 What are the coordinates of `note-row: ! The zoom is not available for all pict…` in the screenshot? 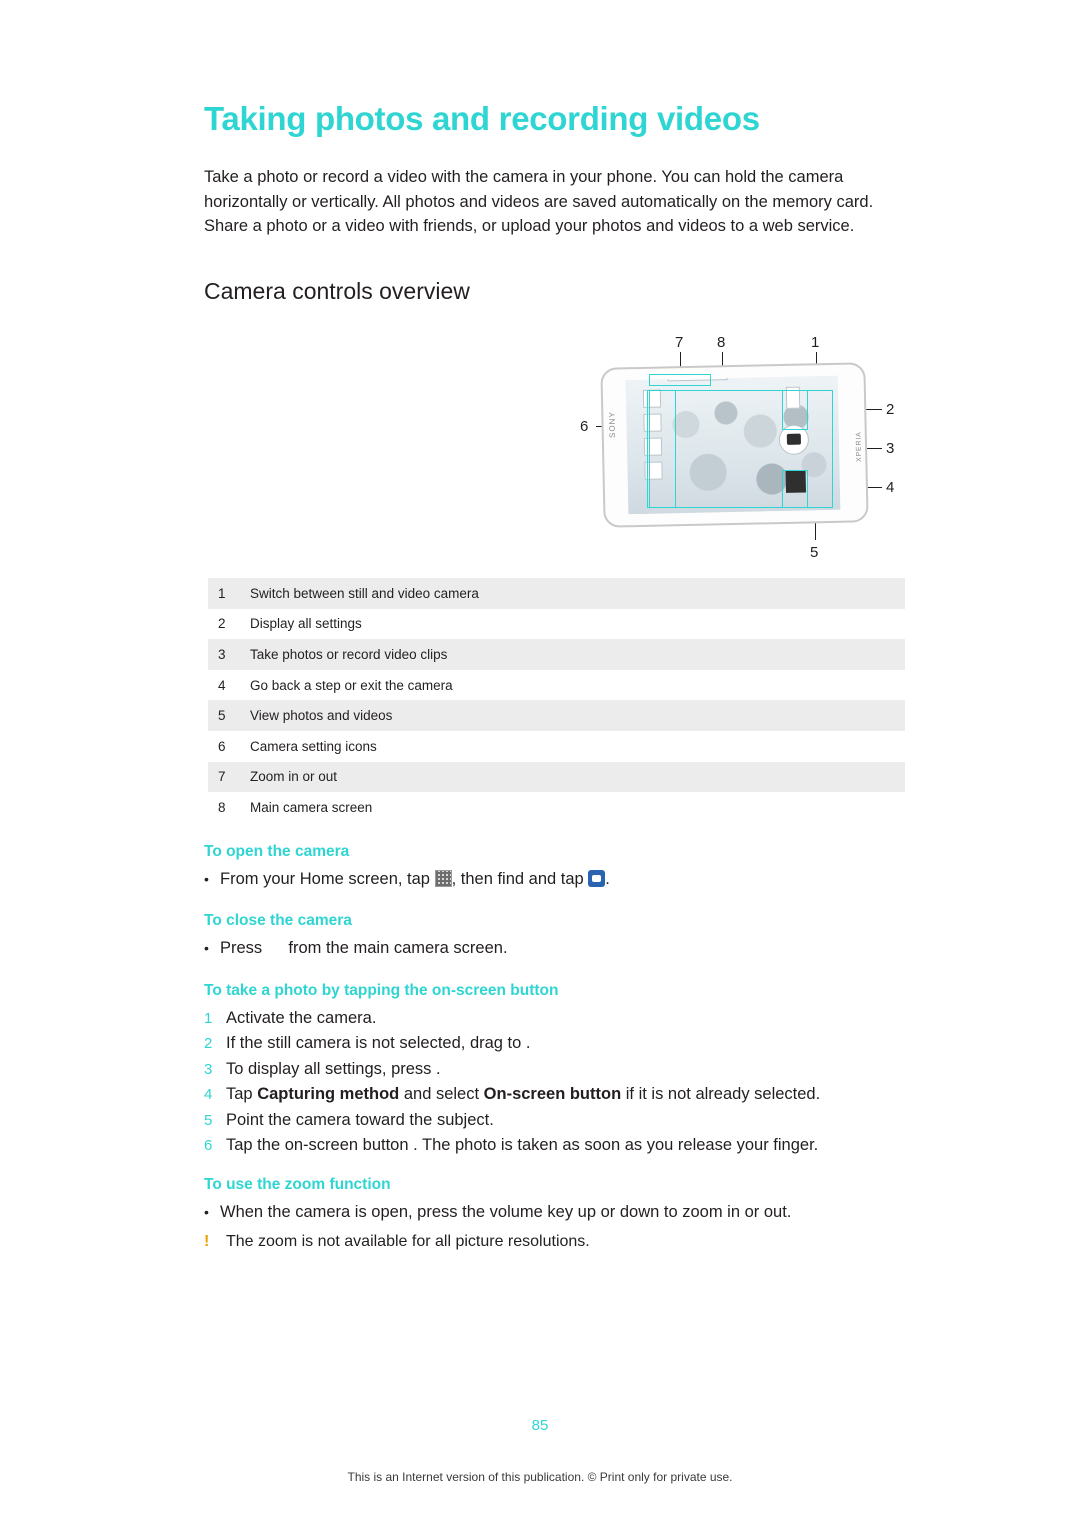 It's located at (554, 1242).